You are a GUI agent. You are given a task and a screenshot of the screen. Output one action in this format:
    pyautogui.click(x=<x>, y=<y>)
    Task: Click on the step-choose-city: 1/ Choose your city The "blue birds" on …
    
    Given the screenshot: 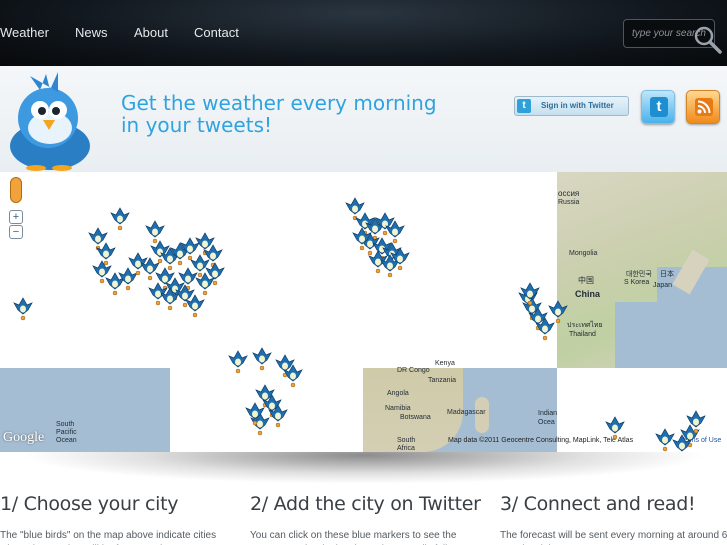 What is the action you would take?
    pyautogui.click(x=118, y=519)
    